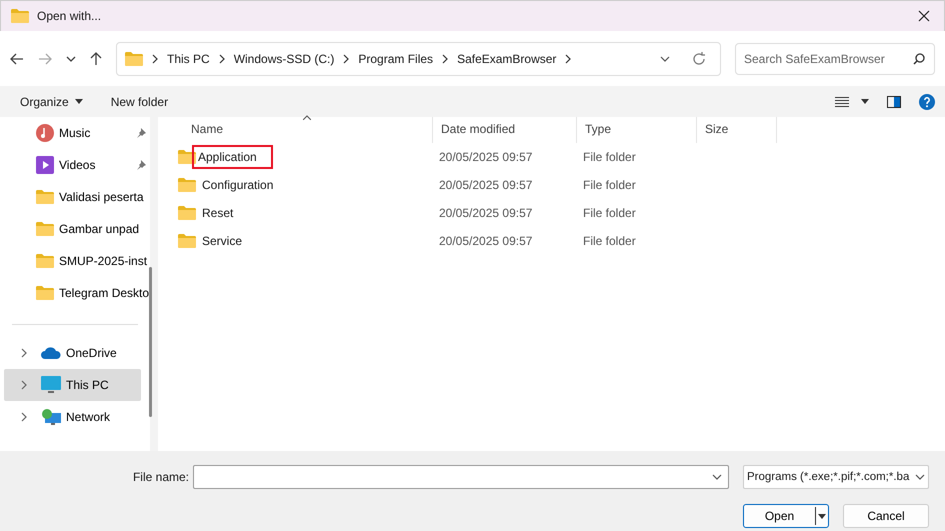 The image size is (945, 531). What do you see at coordinates (150, 342) in the screenshot?
I see `scrollbar` at bounding box center [150, 342].